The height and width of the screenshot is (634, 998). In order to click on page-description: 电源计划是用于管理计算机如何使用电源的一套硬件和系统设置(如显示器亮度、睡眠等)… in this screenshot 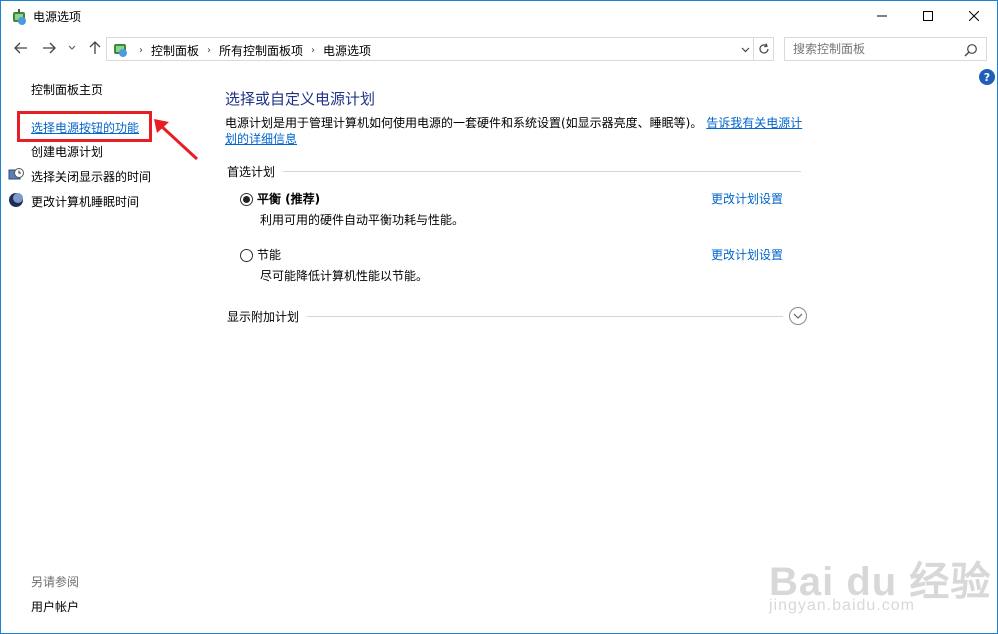, I will do `click(515, 131)`.